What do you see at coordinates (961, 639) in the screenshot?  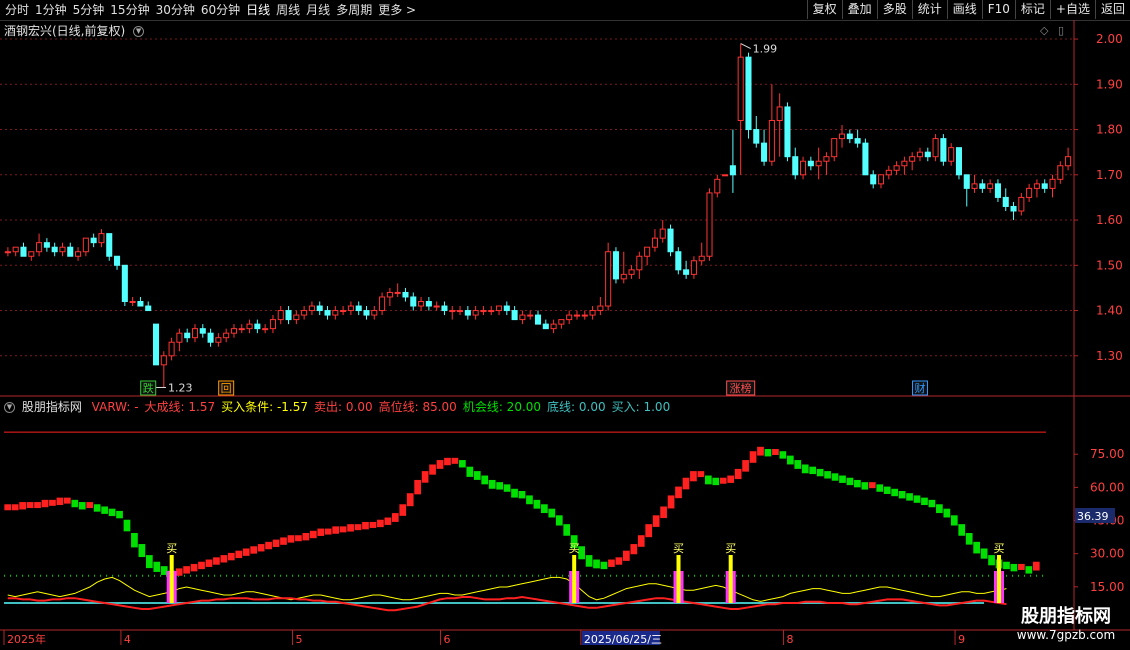 I see `x-label-6: 9` at bounding box center [961, 639].